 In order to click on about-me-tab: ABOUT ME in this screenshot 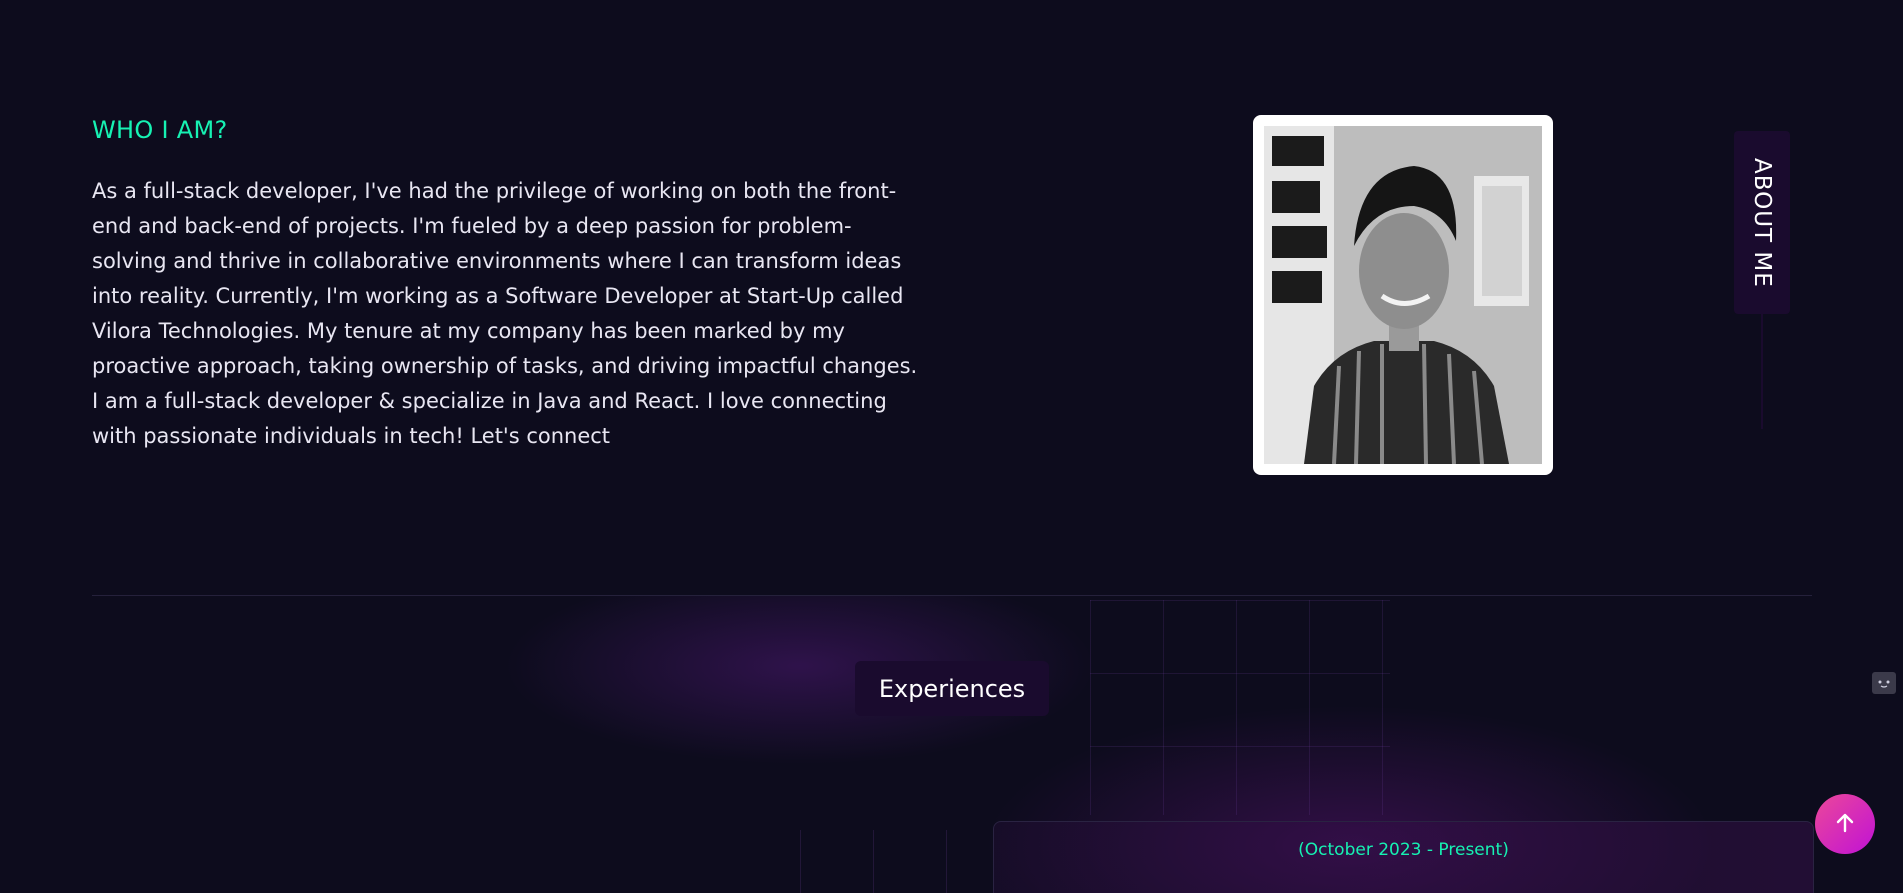, I will do `click(1762, 222)`.